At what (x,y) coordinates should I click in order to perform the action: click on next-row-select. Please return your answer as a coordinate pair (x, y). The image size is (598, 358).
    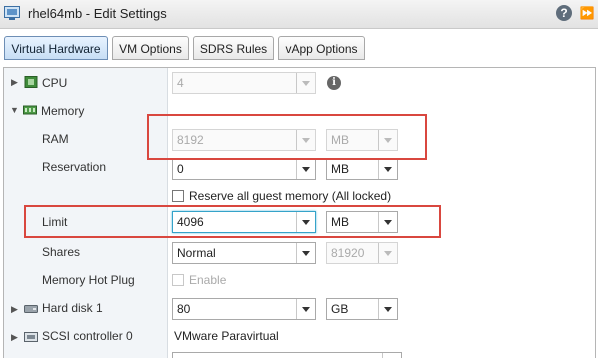
    Looking at the image, I should click on (287, 355).